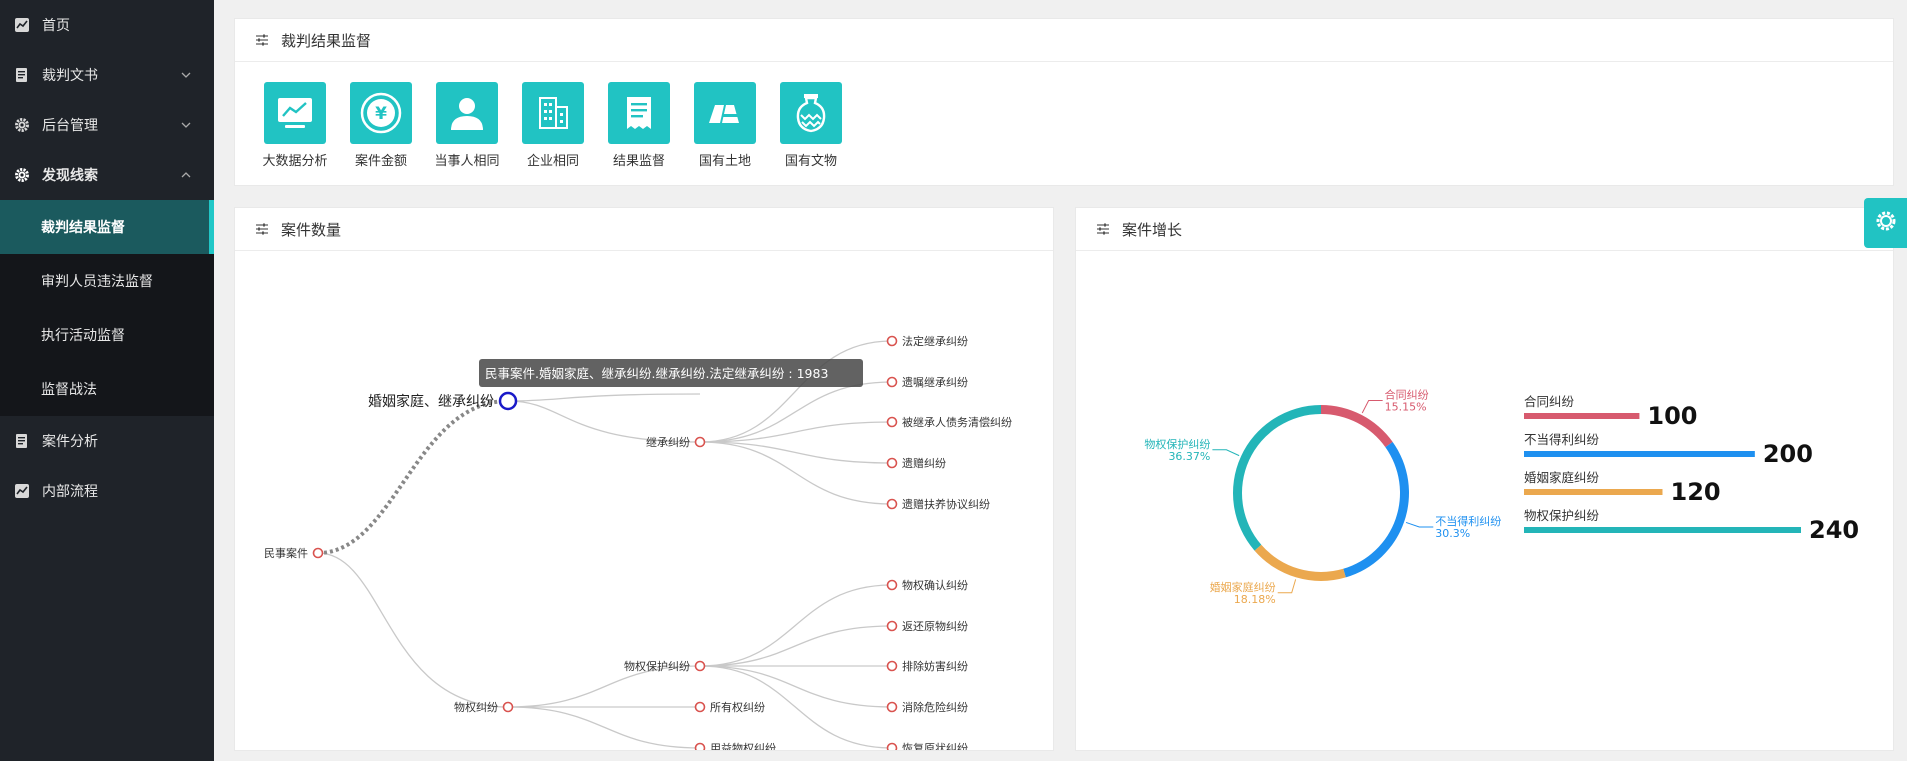 The image size is (1907, 761). Describe the element at coordinates (1177, 444) in the screenshot. I see `slice-label-name: 物权保护纠纷` at that location.